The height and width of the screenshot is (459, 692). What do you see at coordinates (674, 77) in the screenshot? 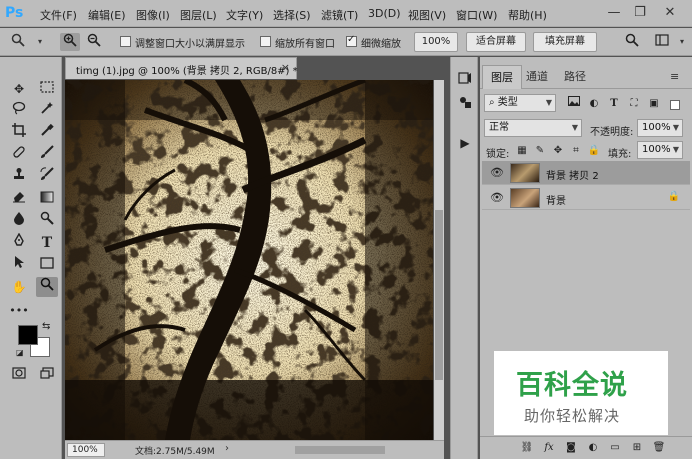
I see `panel-menu-icon: ≡` at bounding box center [674, 77].